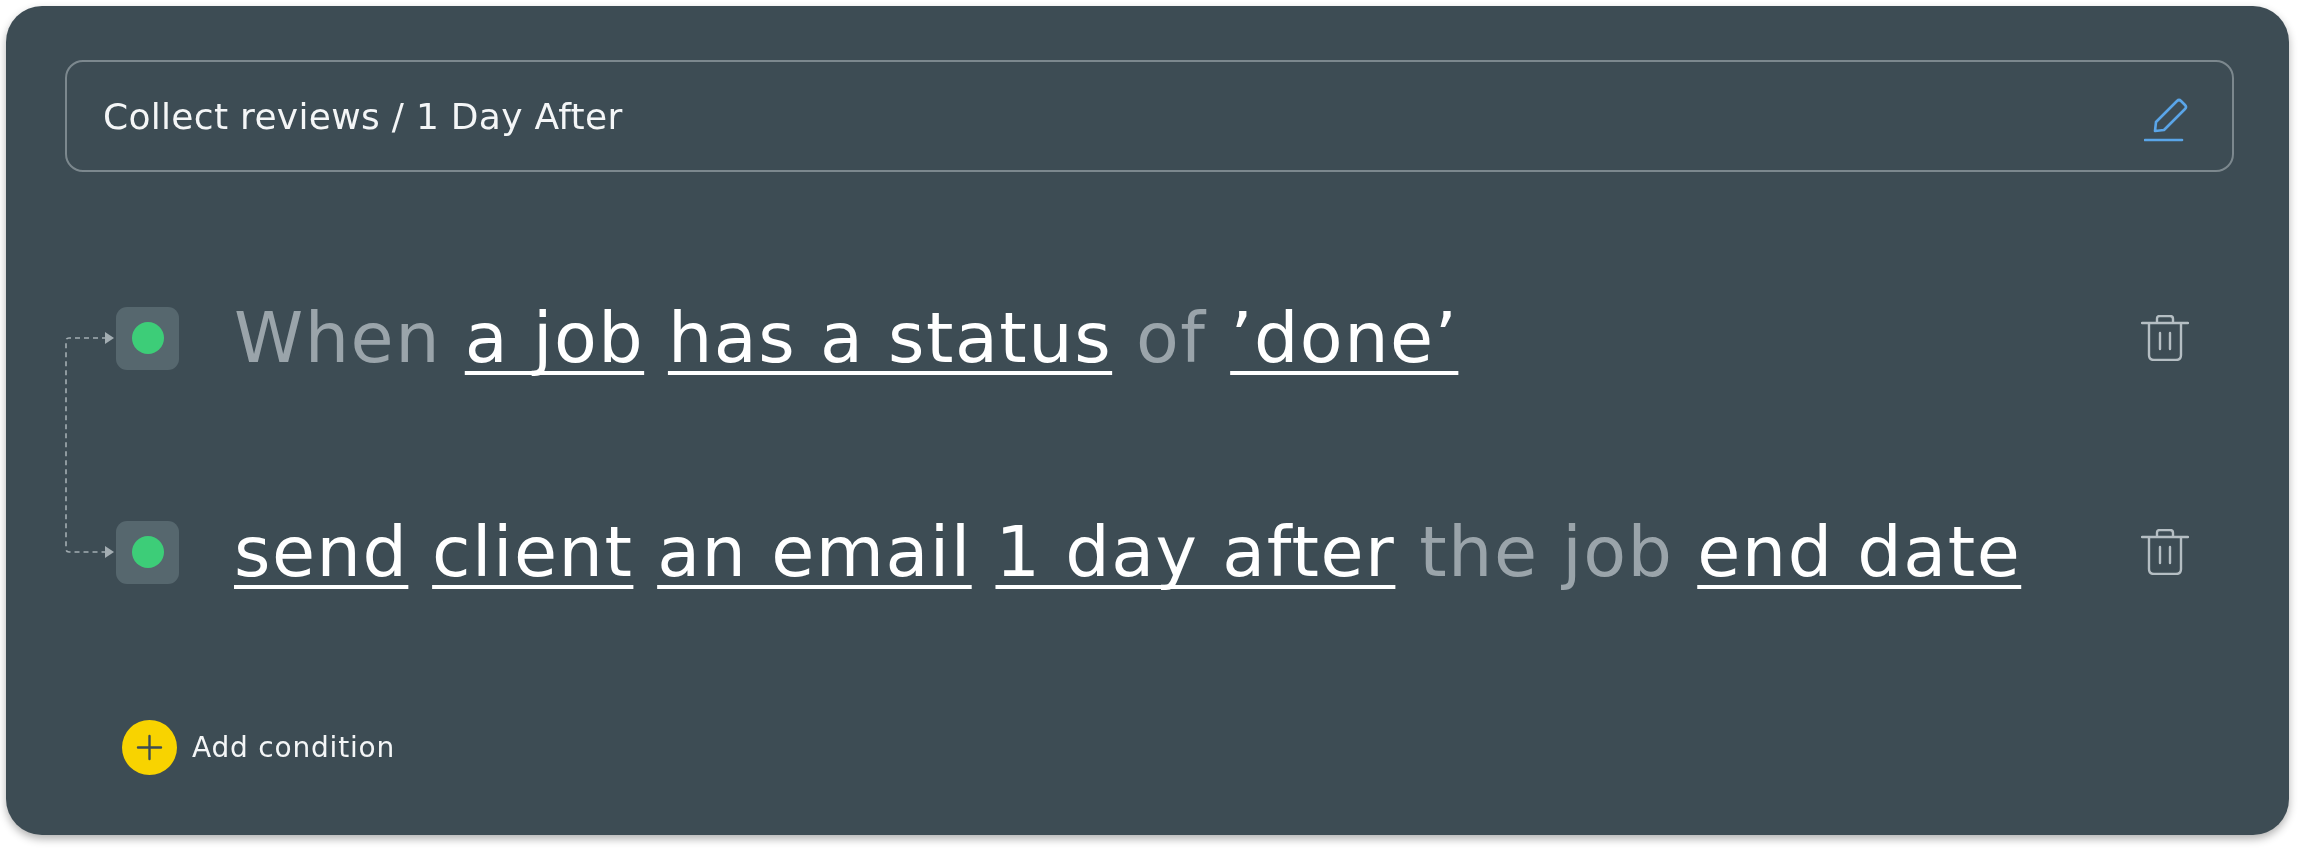 The image size is (2303, 850). I want to click on pencil-icon, so click(2166, 120).